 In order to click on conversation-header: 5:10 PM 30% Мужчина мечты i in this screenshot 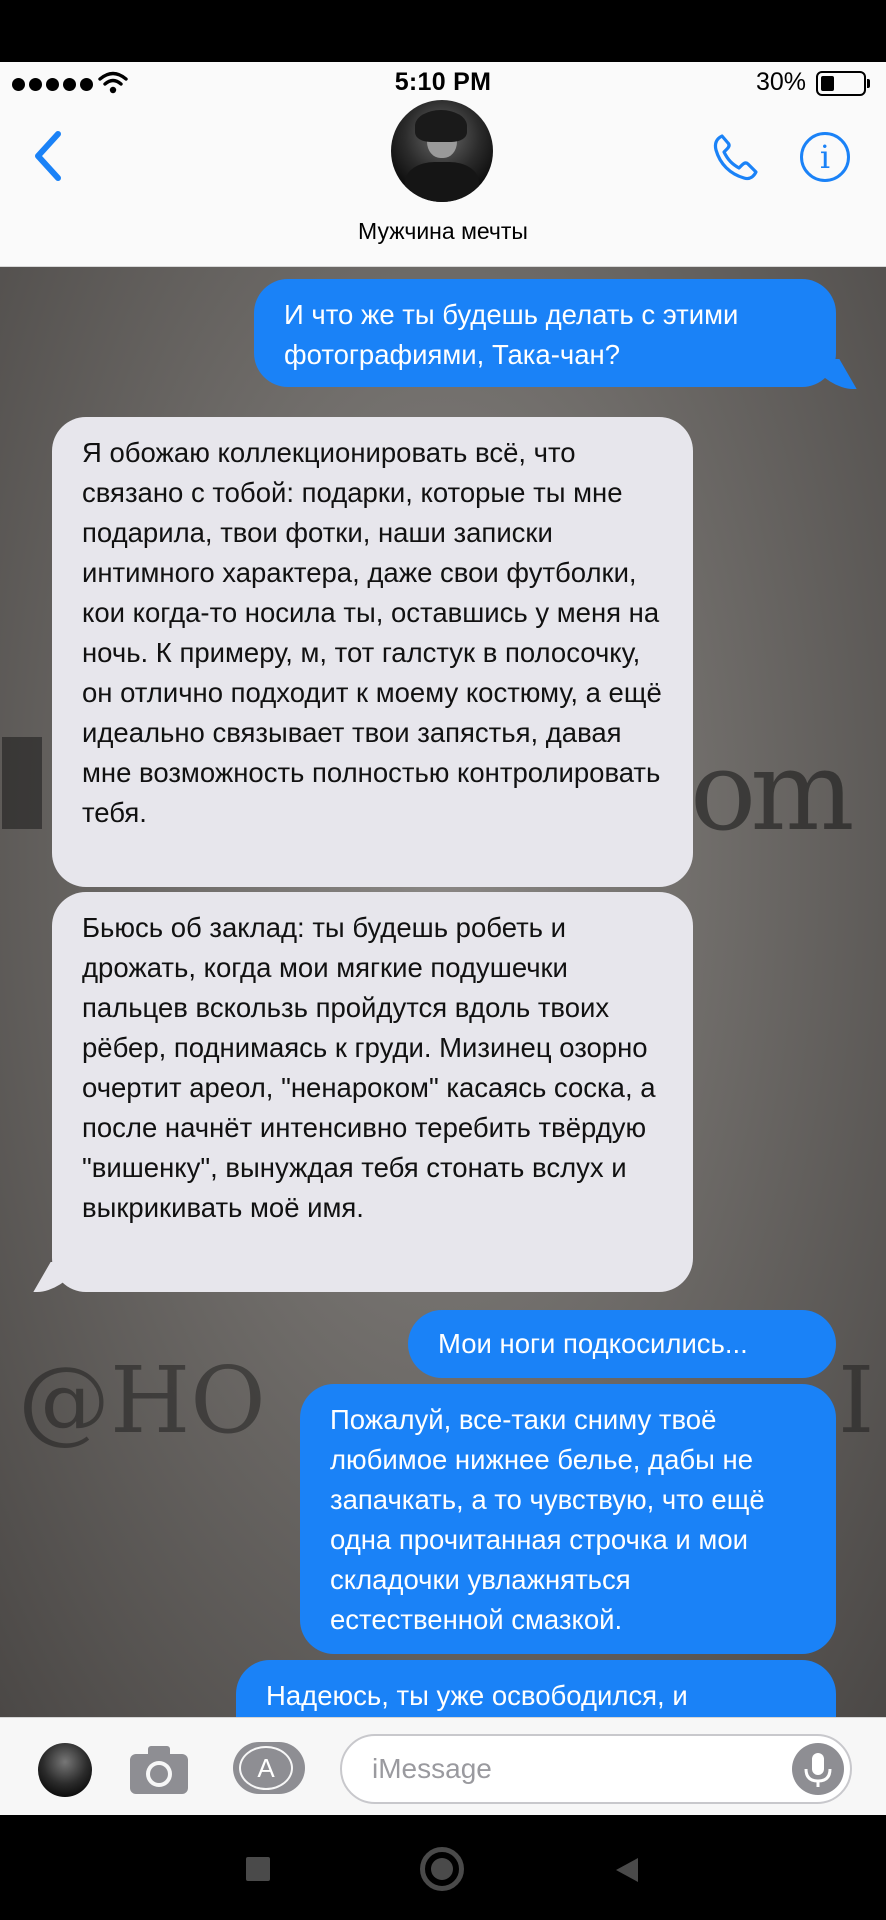, I will do `click(443, 164)`.